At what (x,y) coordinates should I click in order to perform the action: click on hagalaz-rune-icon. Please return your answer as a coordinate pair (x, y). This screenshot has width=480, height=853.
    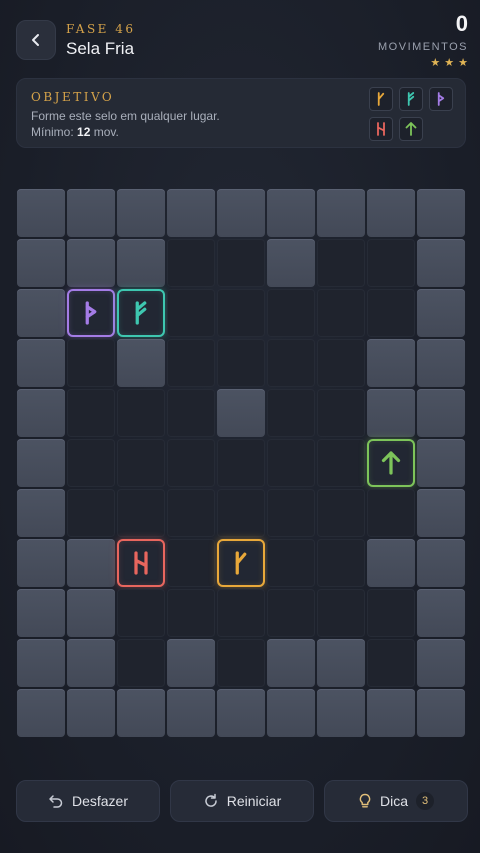
    Looking at the image, I should click on (141, 563).